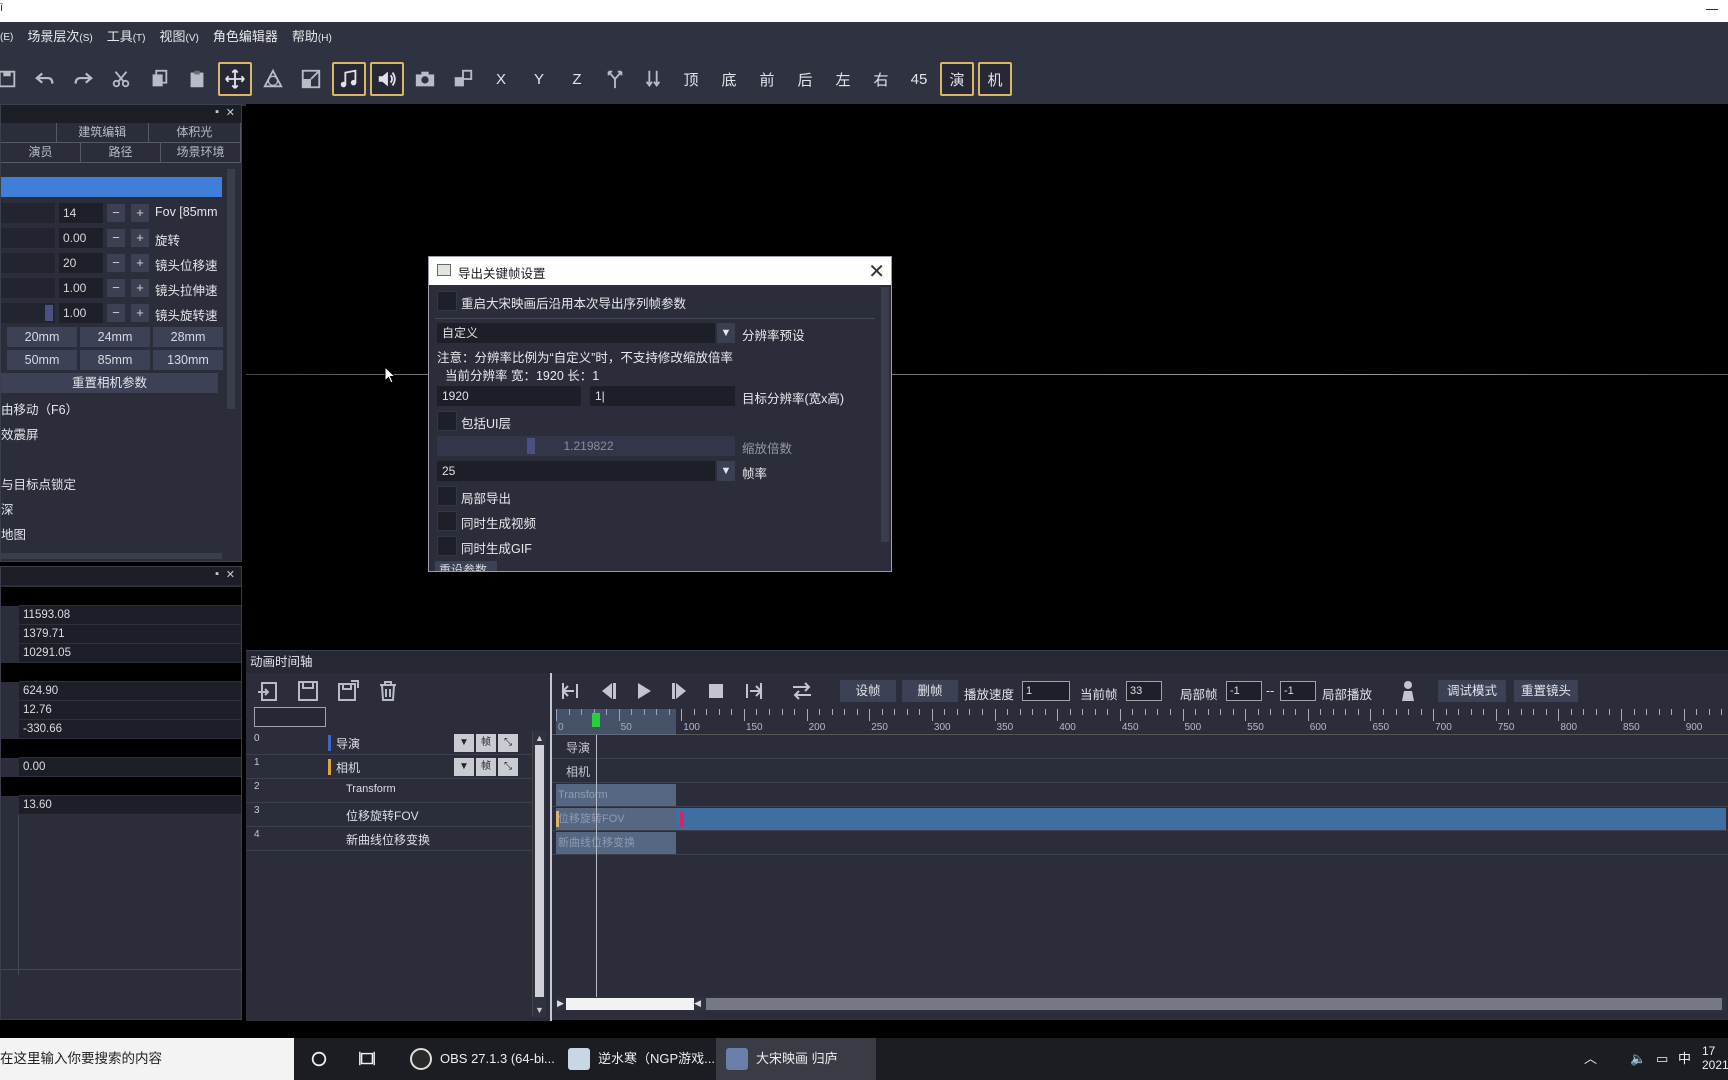 The image size is (1728, 1080). I want to click on panel-scrollbar, so click(231, 289).